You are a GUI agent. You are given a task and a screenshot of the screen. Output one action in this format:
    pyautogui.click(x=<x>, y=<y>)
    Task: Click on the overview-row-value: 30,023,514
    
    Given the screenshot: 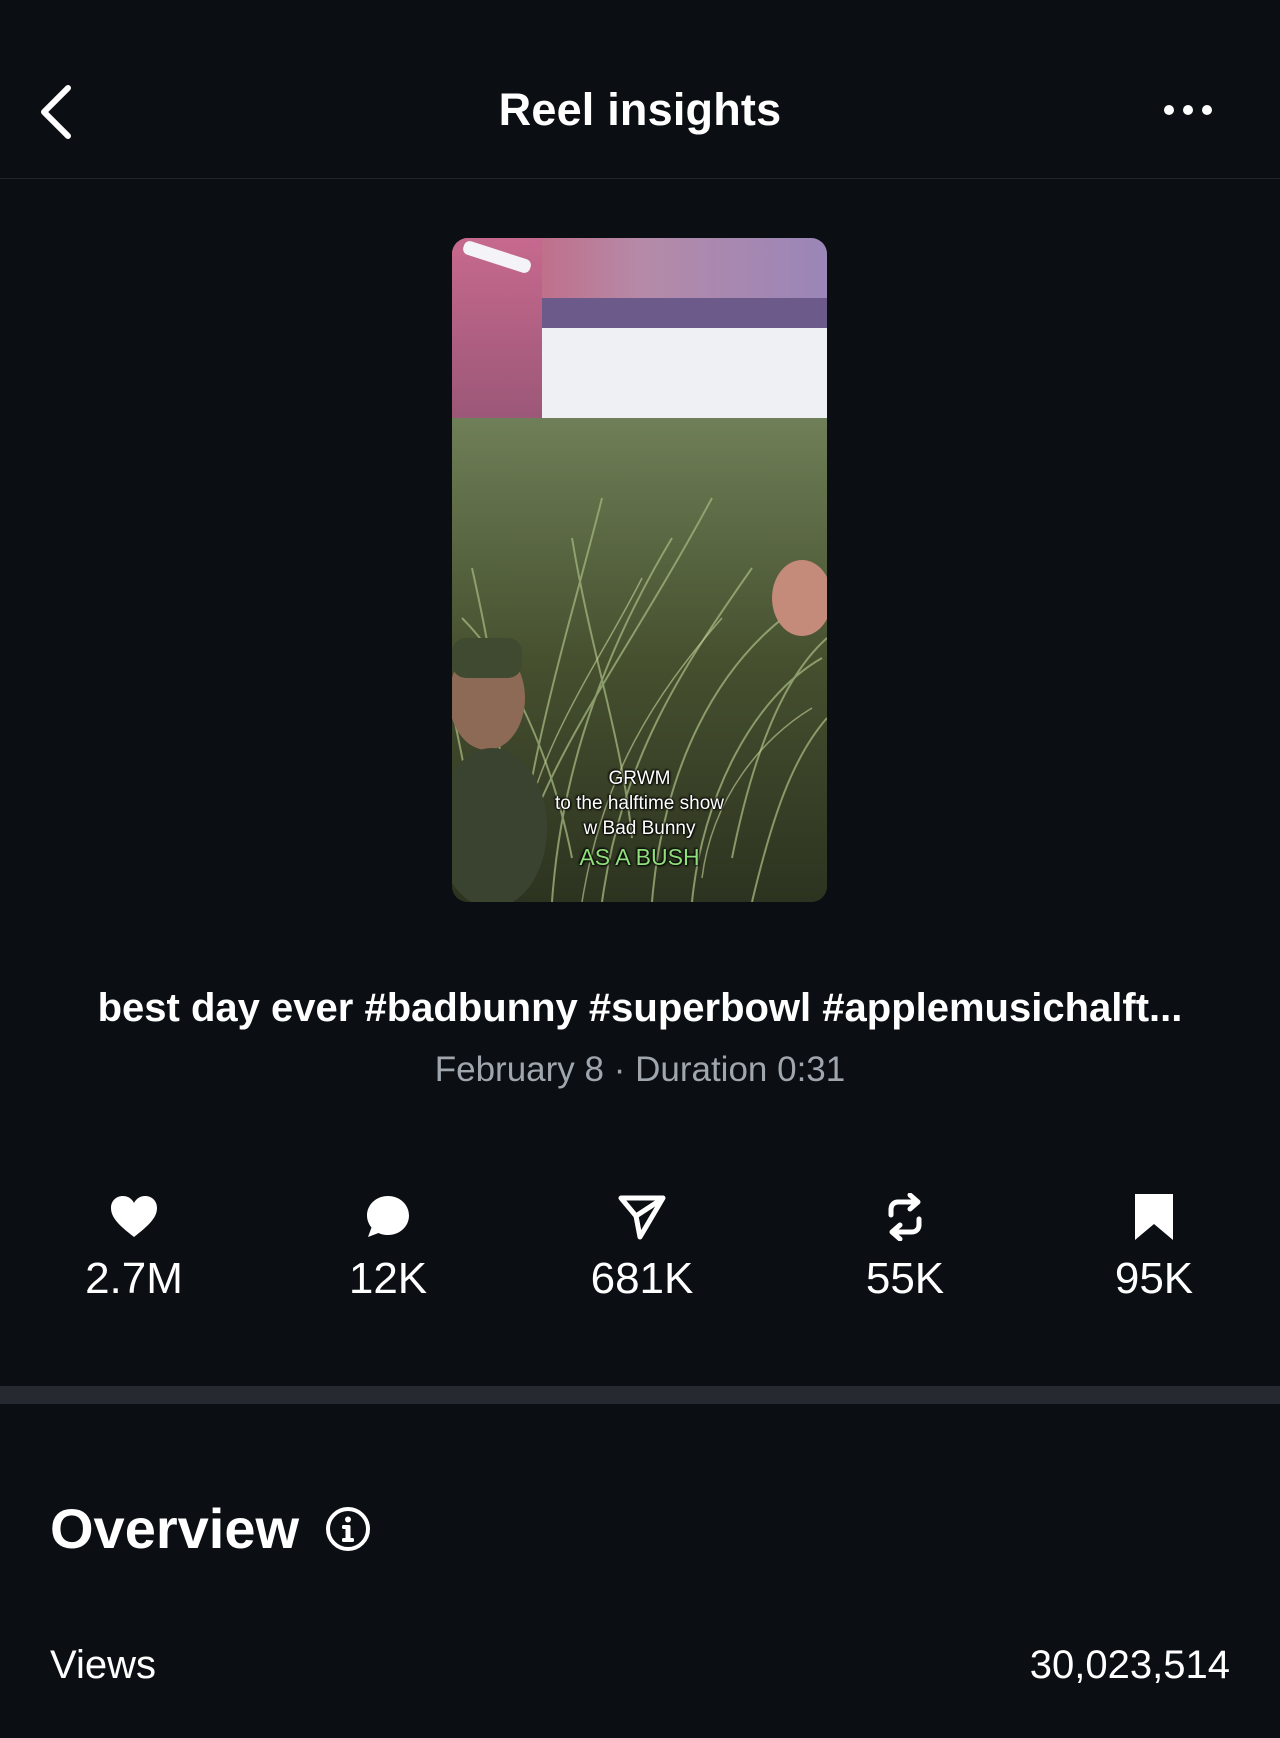 What is the action you would take?
    pyautogui.click(x=1129, y=1664)
    